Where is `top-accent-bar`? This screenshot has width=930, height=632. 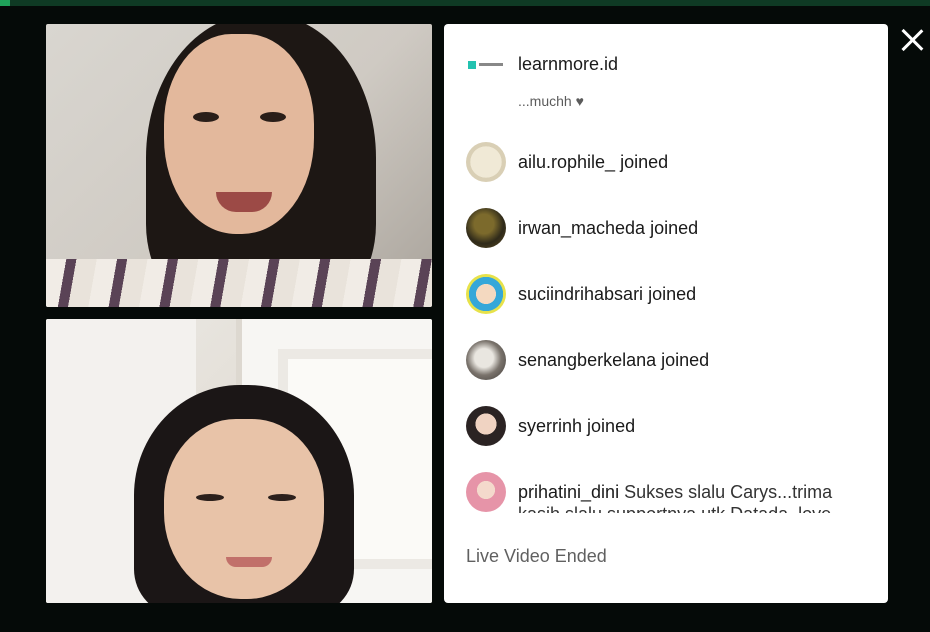 top-accent-bar is located at coordinates (465, 3).